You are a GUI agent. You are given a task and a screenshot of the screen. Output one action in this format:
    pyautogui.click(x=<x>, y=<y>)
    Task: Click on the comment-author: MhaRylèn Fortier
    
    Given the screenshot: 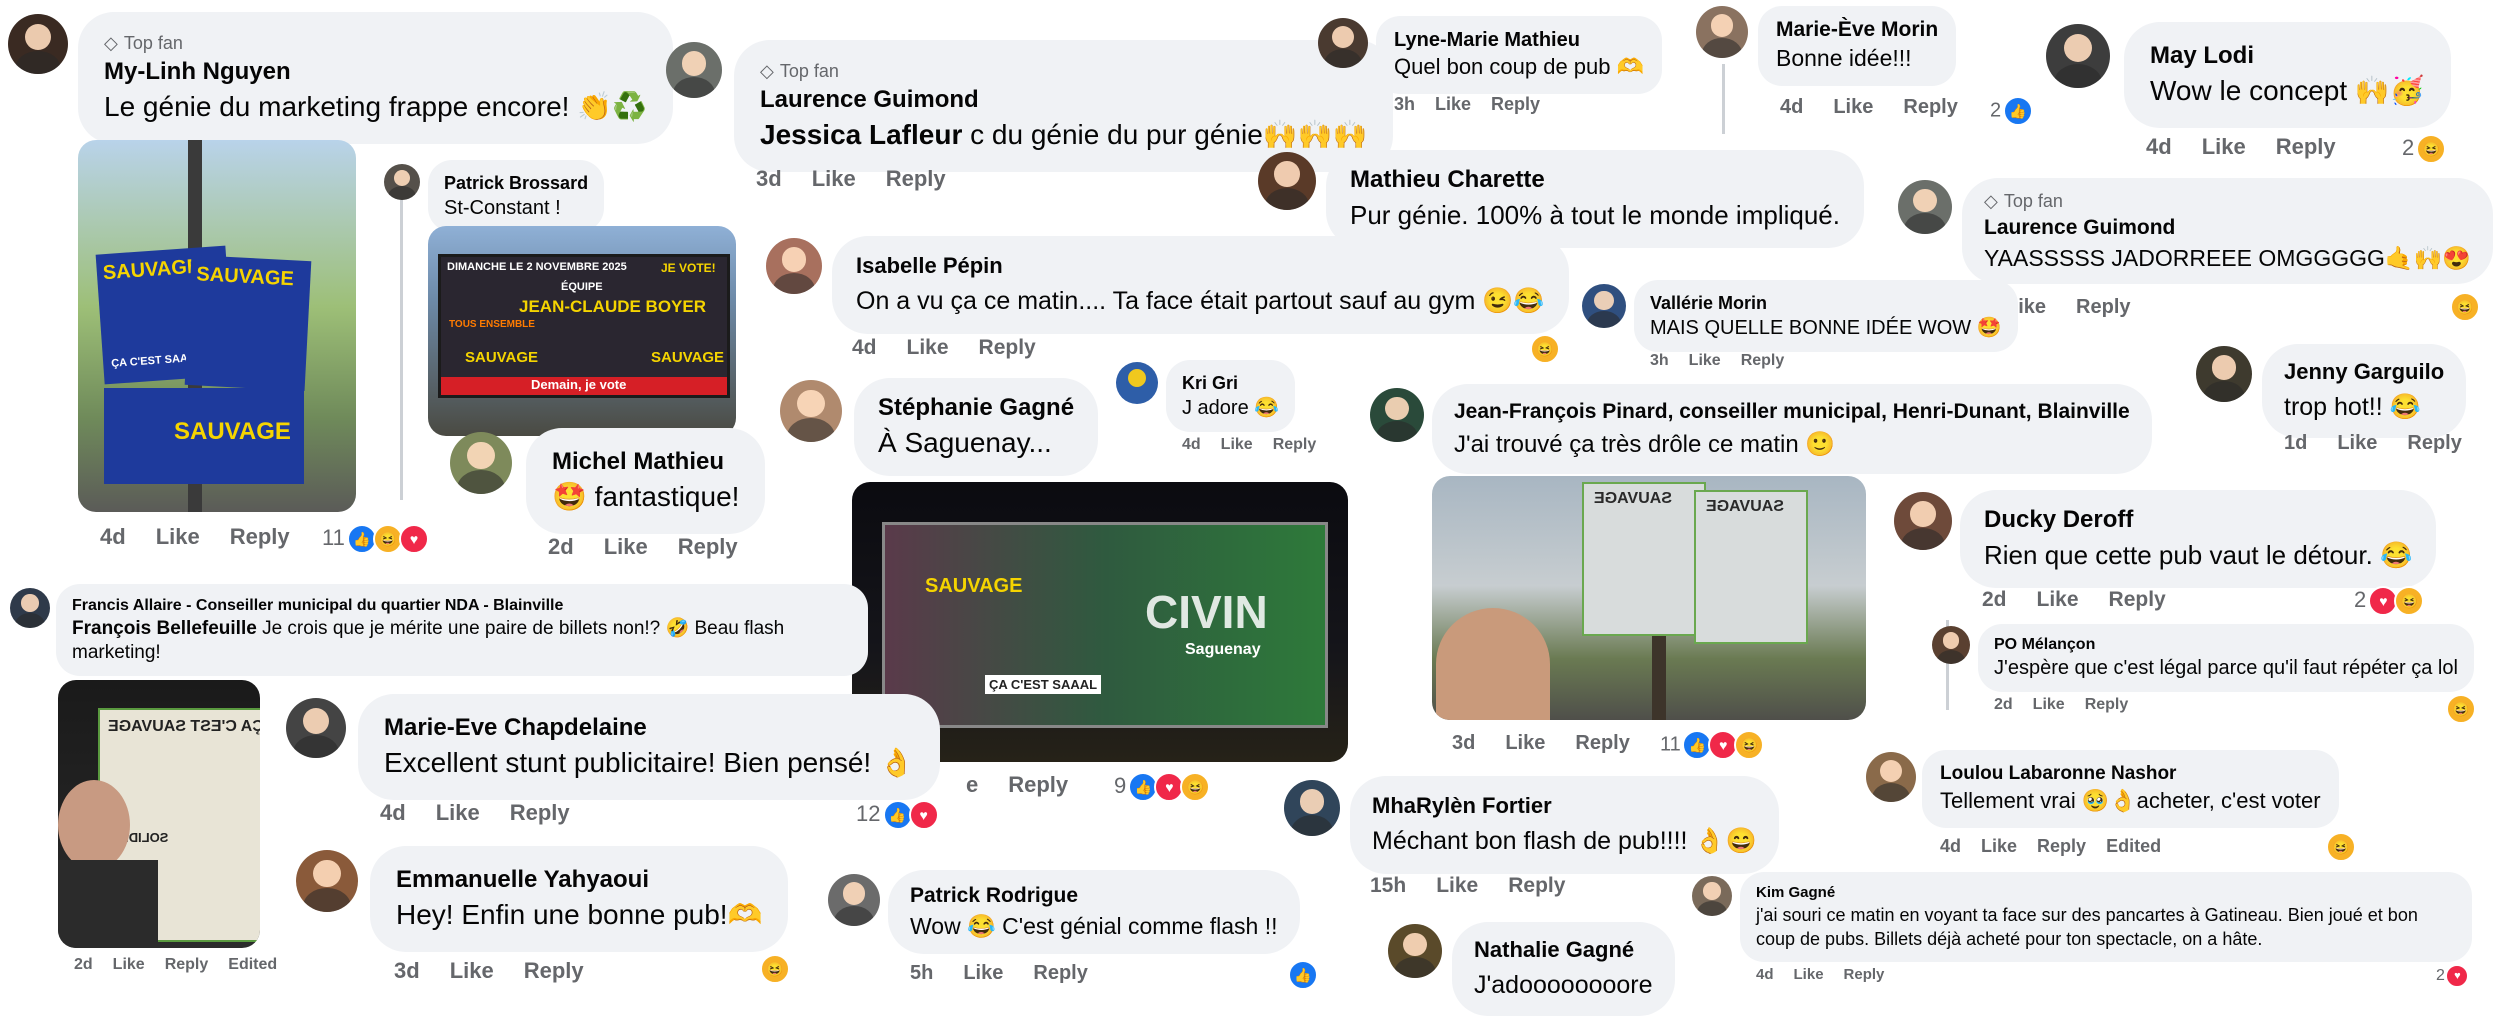 What is the action you would take?
    pyautogui.click(x=1564, y=806)
    